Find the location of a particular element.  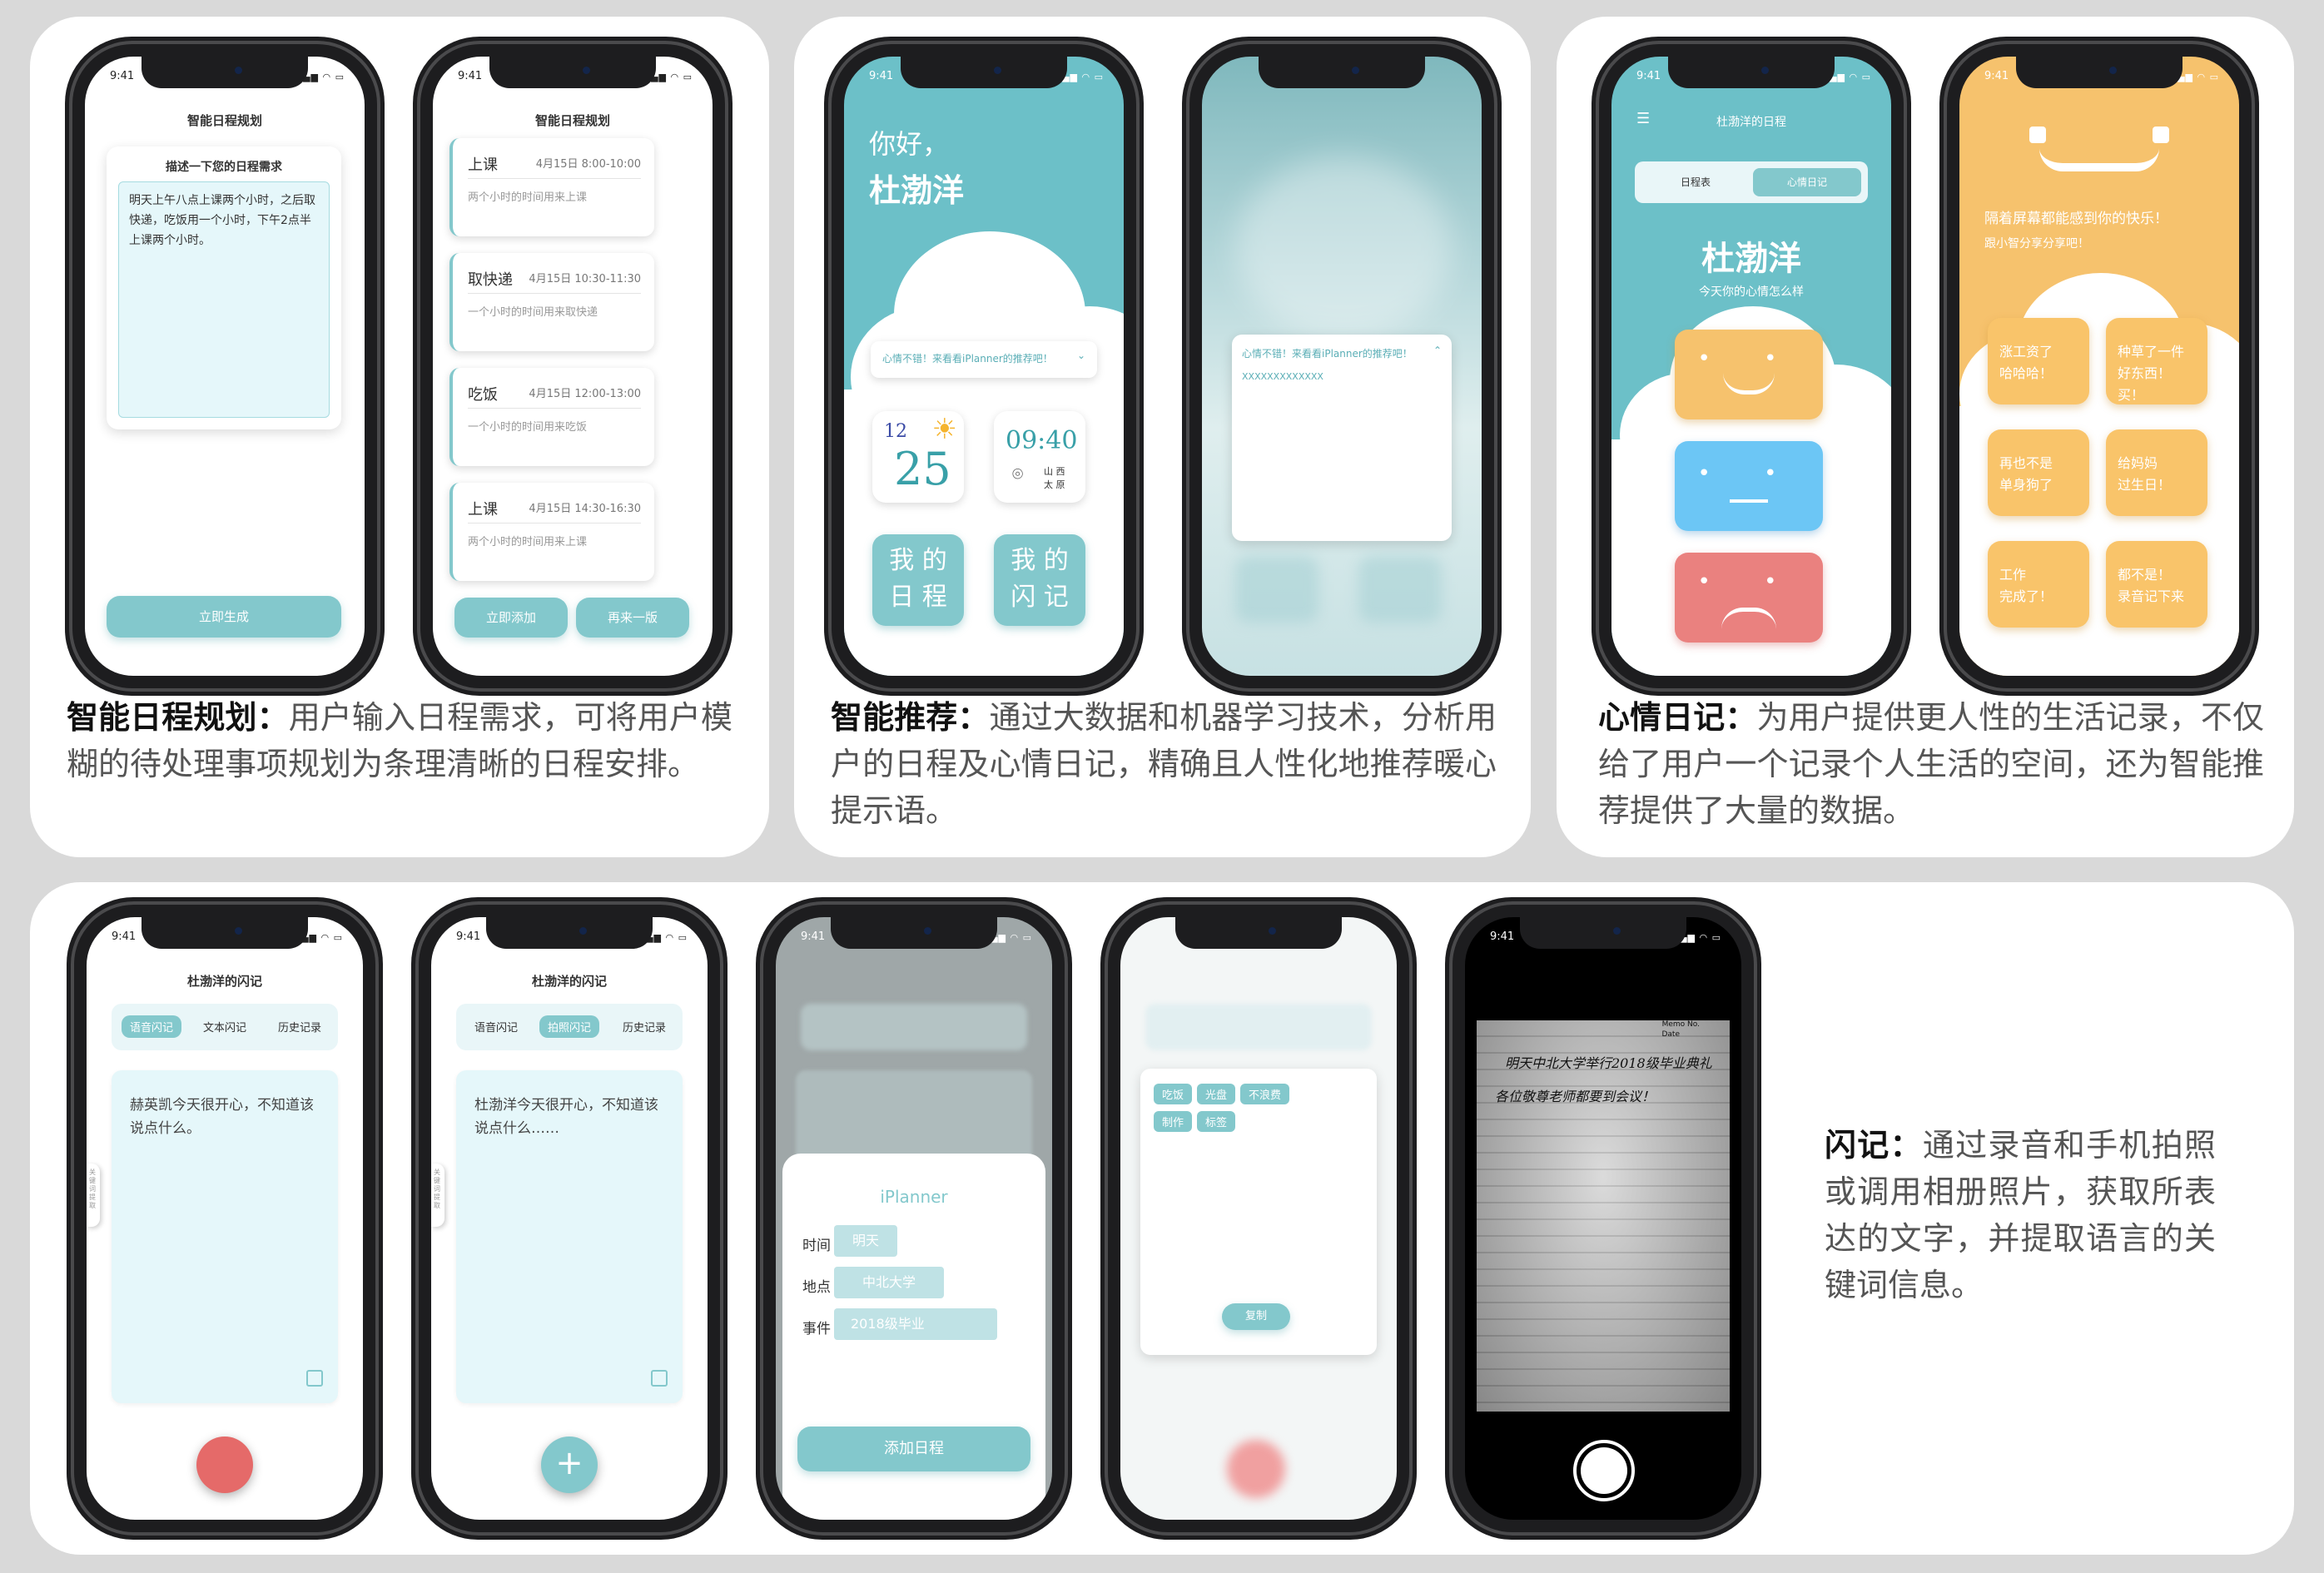

event-name: 吃饭 is located at coordinates (483, 395).